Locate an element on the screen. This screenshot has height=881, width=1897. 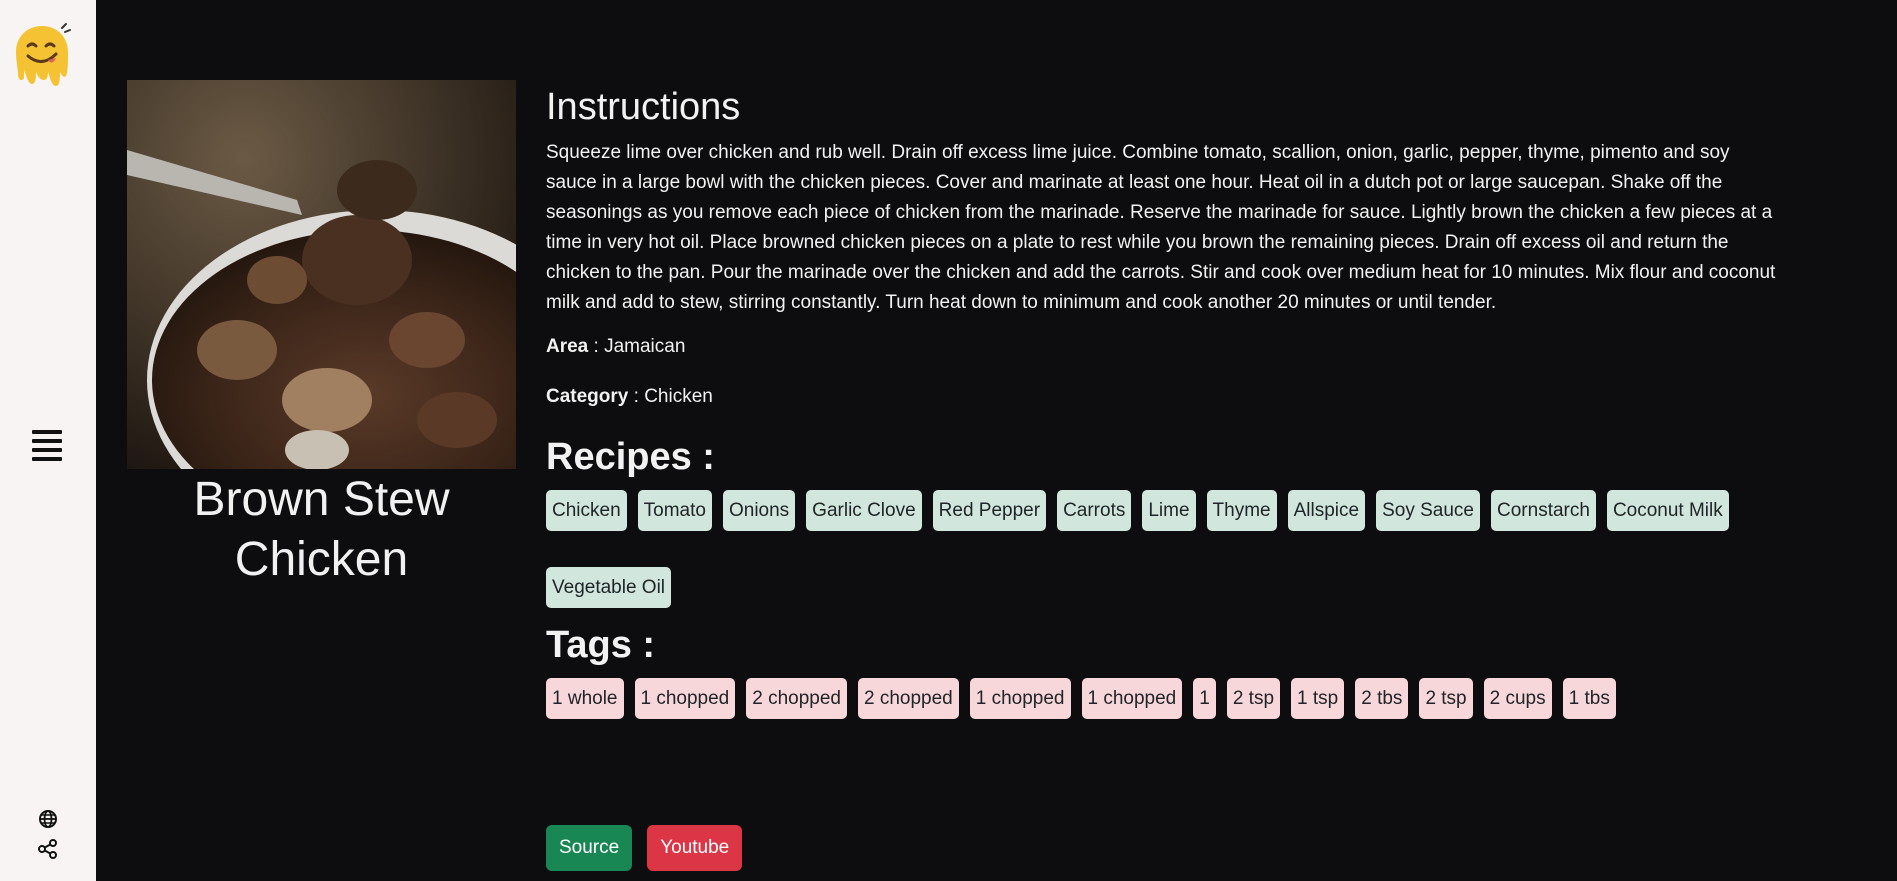
ingredient-badge: Thyme is located at coordinates (1241, 510).